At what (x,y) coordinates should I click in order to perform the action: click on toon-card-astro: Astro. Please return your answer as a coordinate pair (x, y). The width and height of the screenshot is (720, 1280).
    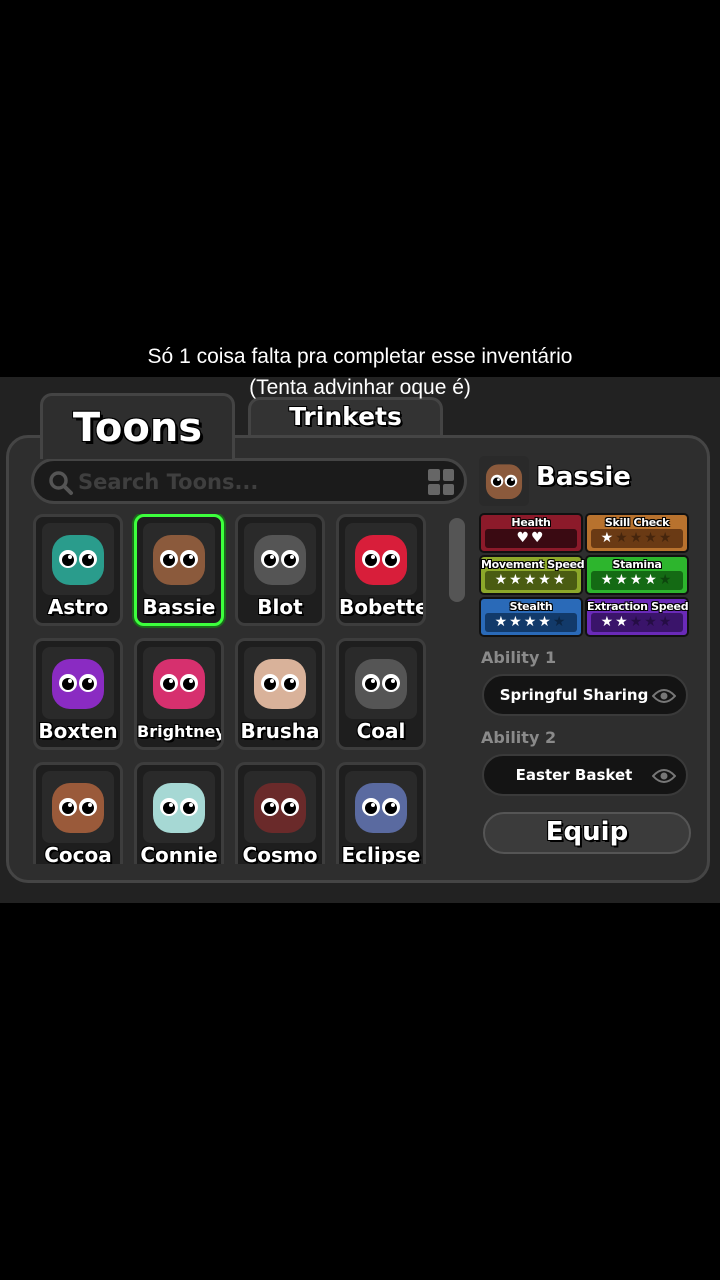
    Looking at the image, I should click on (78, 570).